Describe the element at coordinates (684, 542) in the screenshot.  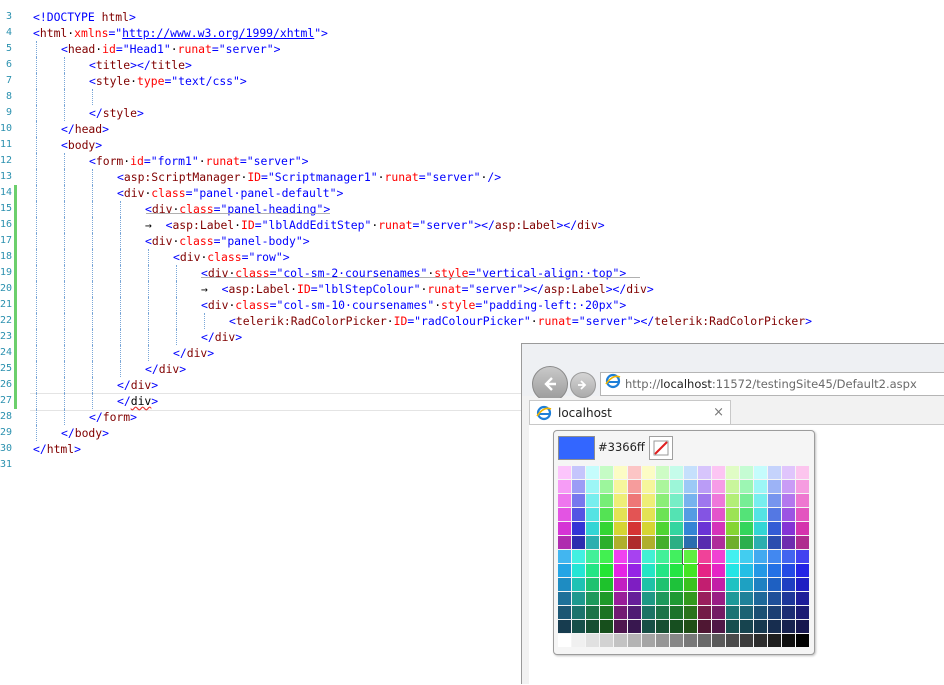
I see `color-picker: #3366ff` at that location.